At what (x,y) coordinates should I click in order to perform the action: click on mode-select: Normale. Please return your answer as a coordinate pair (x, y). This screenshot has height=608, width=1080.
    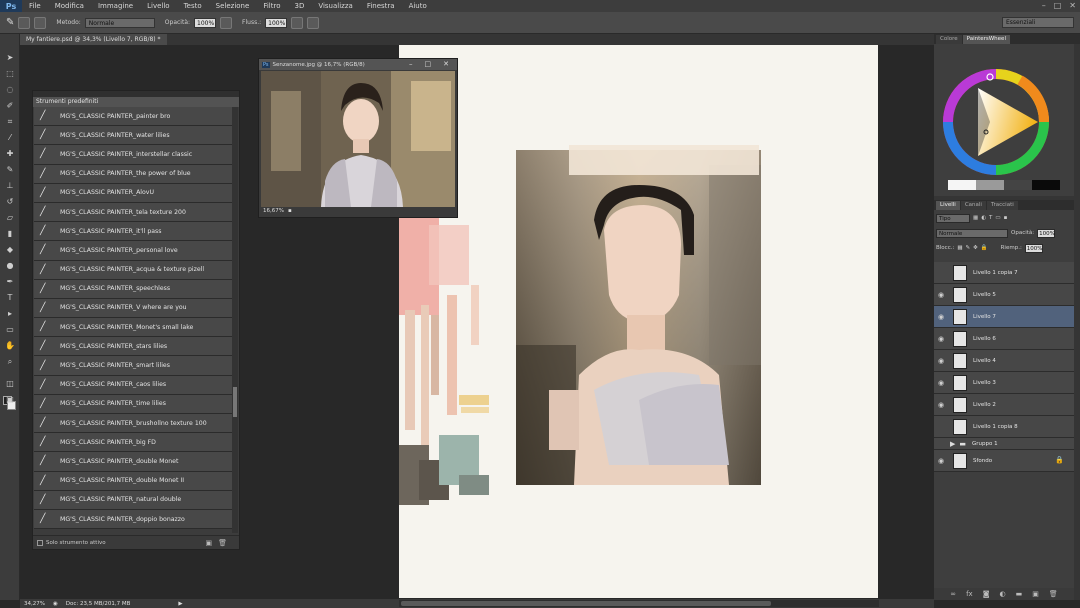
    Looking at the image, I should click on (119, 22).